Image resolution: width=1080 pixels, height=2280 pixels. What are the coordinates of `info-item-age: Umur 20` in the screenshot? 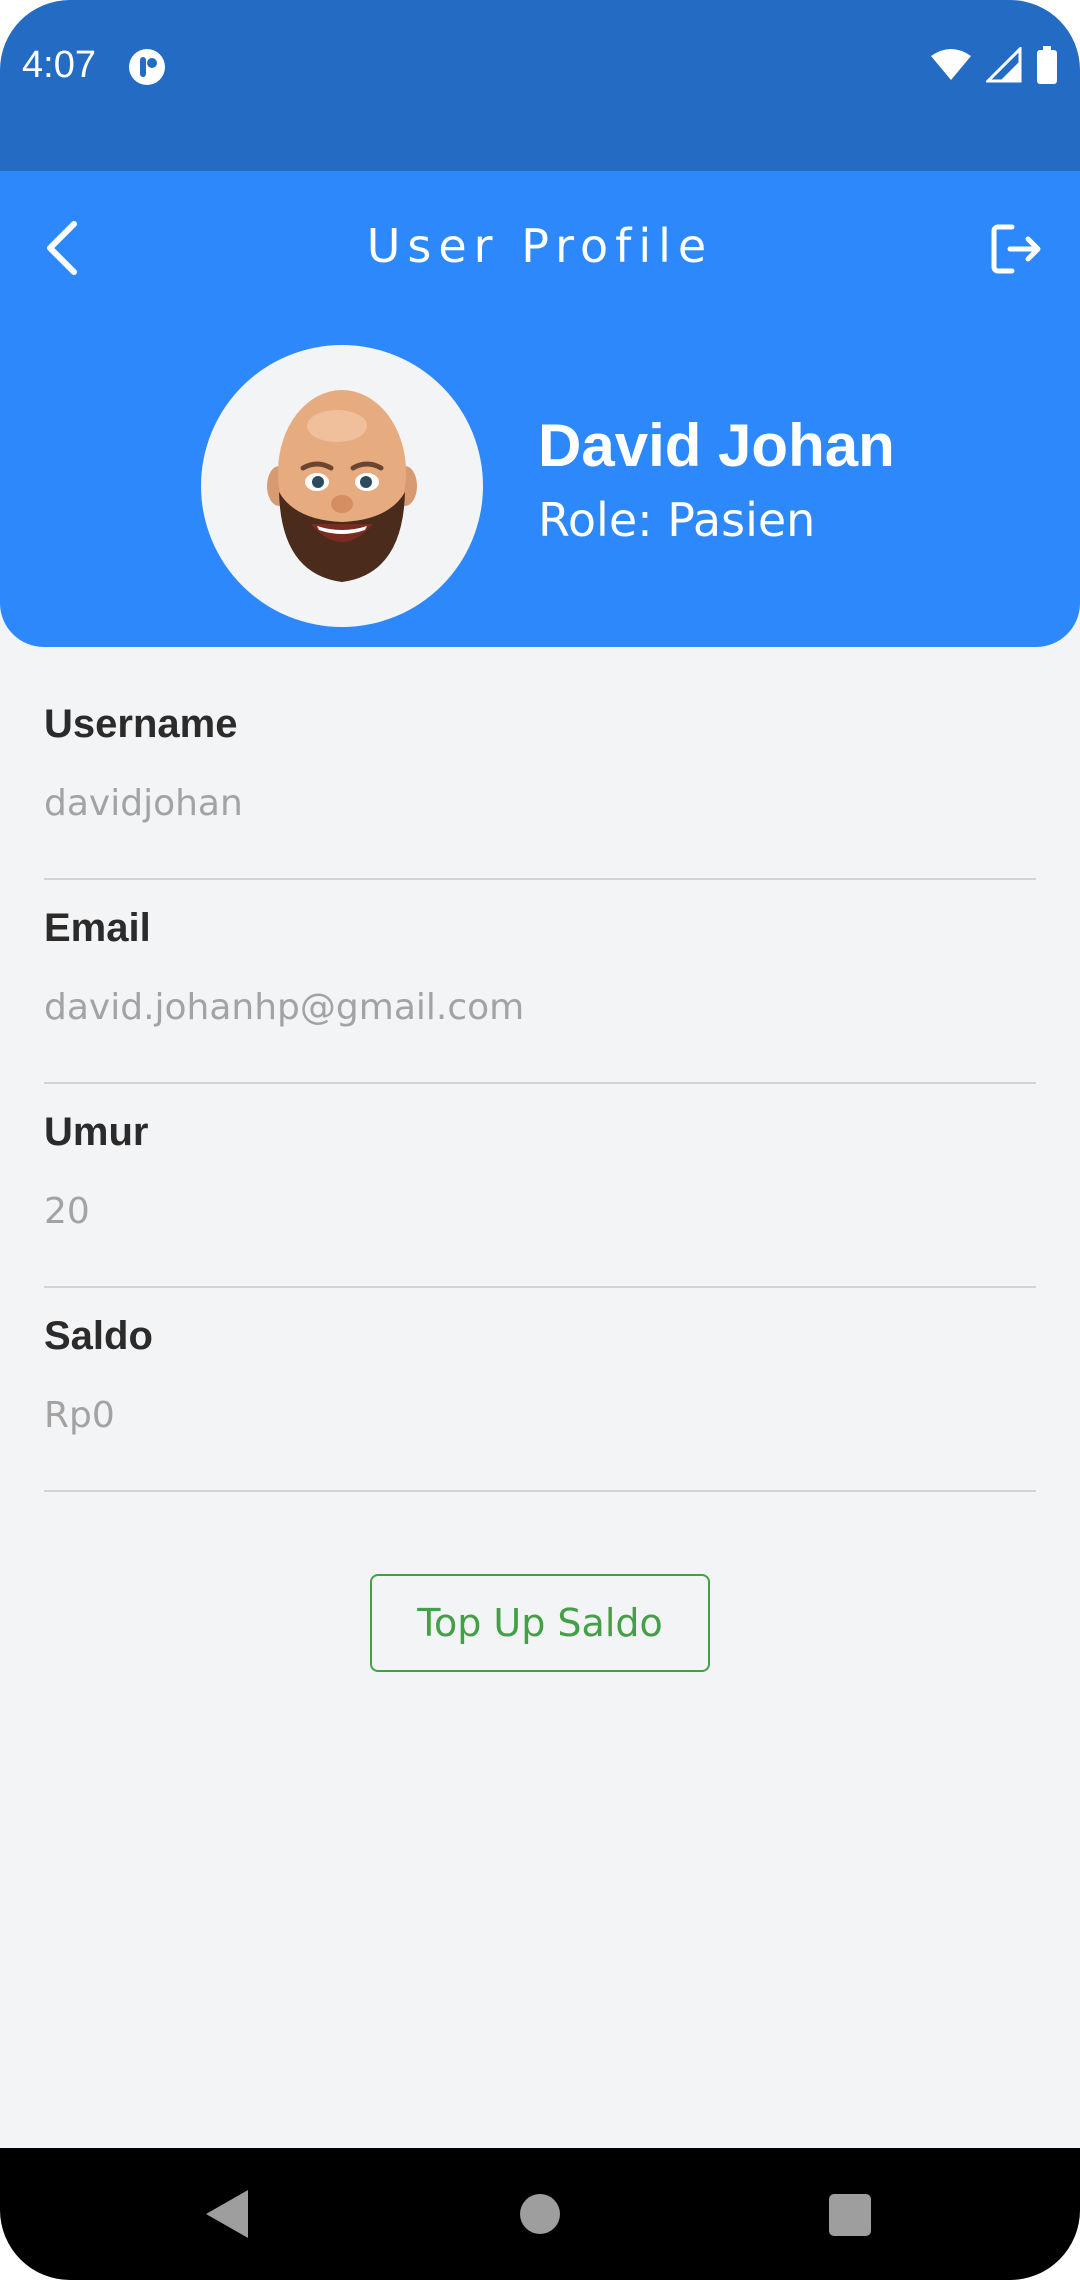 It's located at (540, 1186).